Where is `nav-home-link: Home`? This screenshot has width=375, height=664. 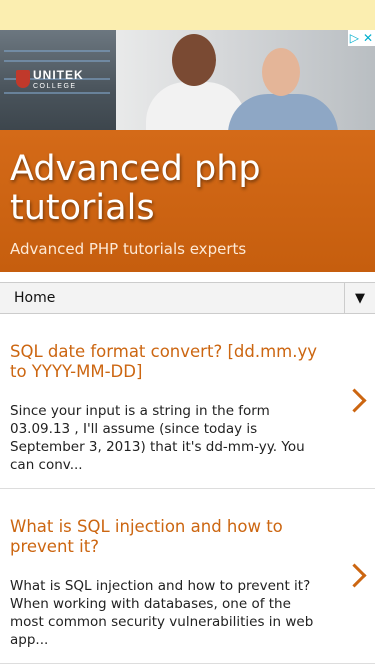
nav-home-link: Home is located at coordinates (172, 298).